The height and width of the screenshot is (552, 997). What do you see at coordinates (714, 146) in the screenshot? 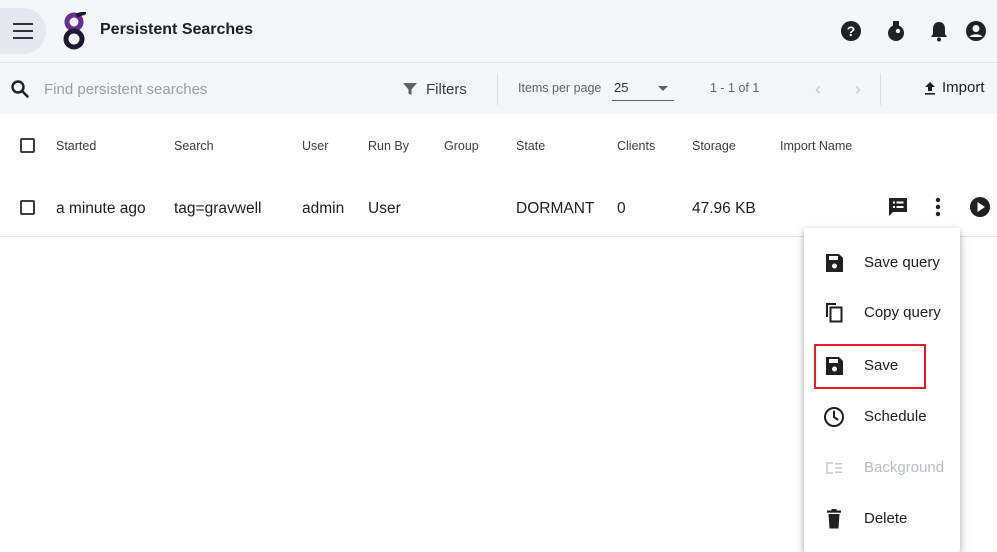
I see `column-header-storage: Storage` at bounding box center [714, 146].